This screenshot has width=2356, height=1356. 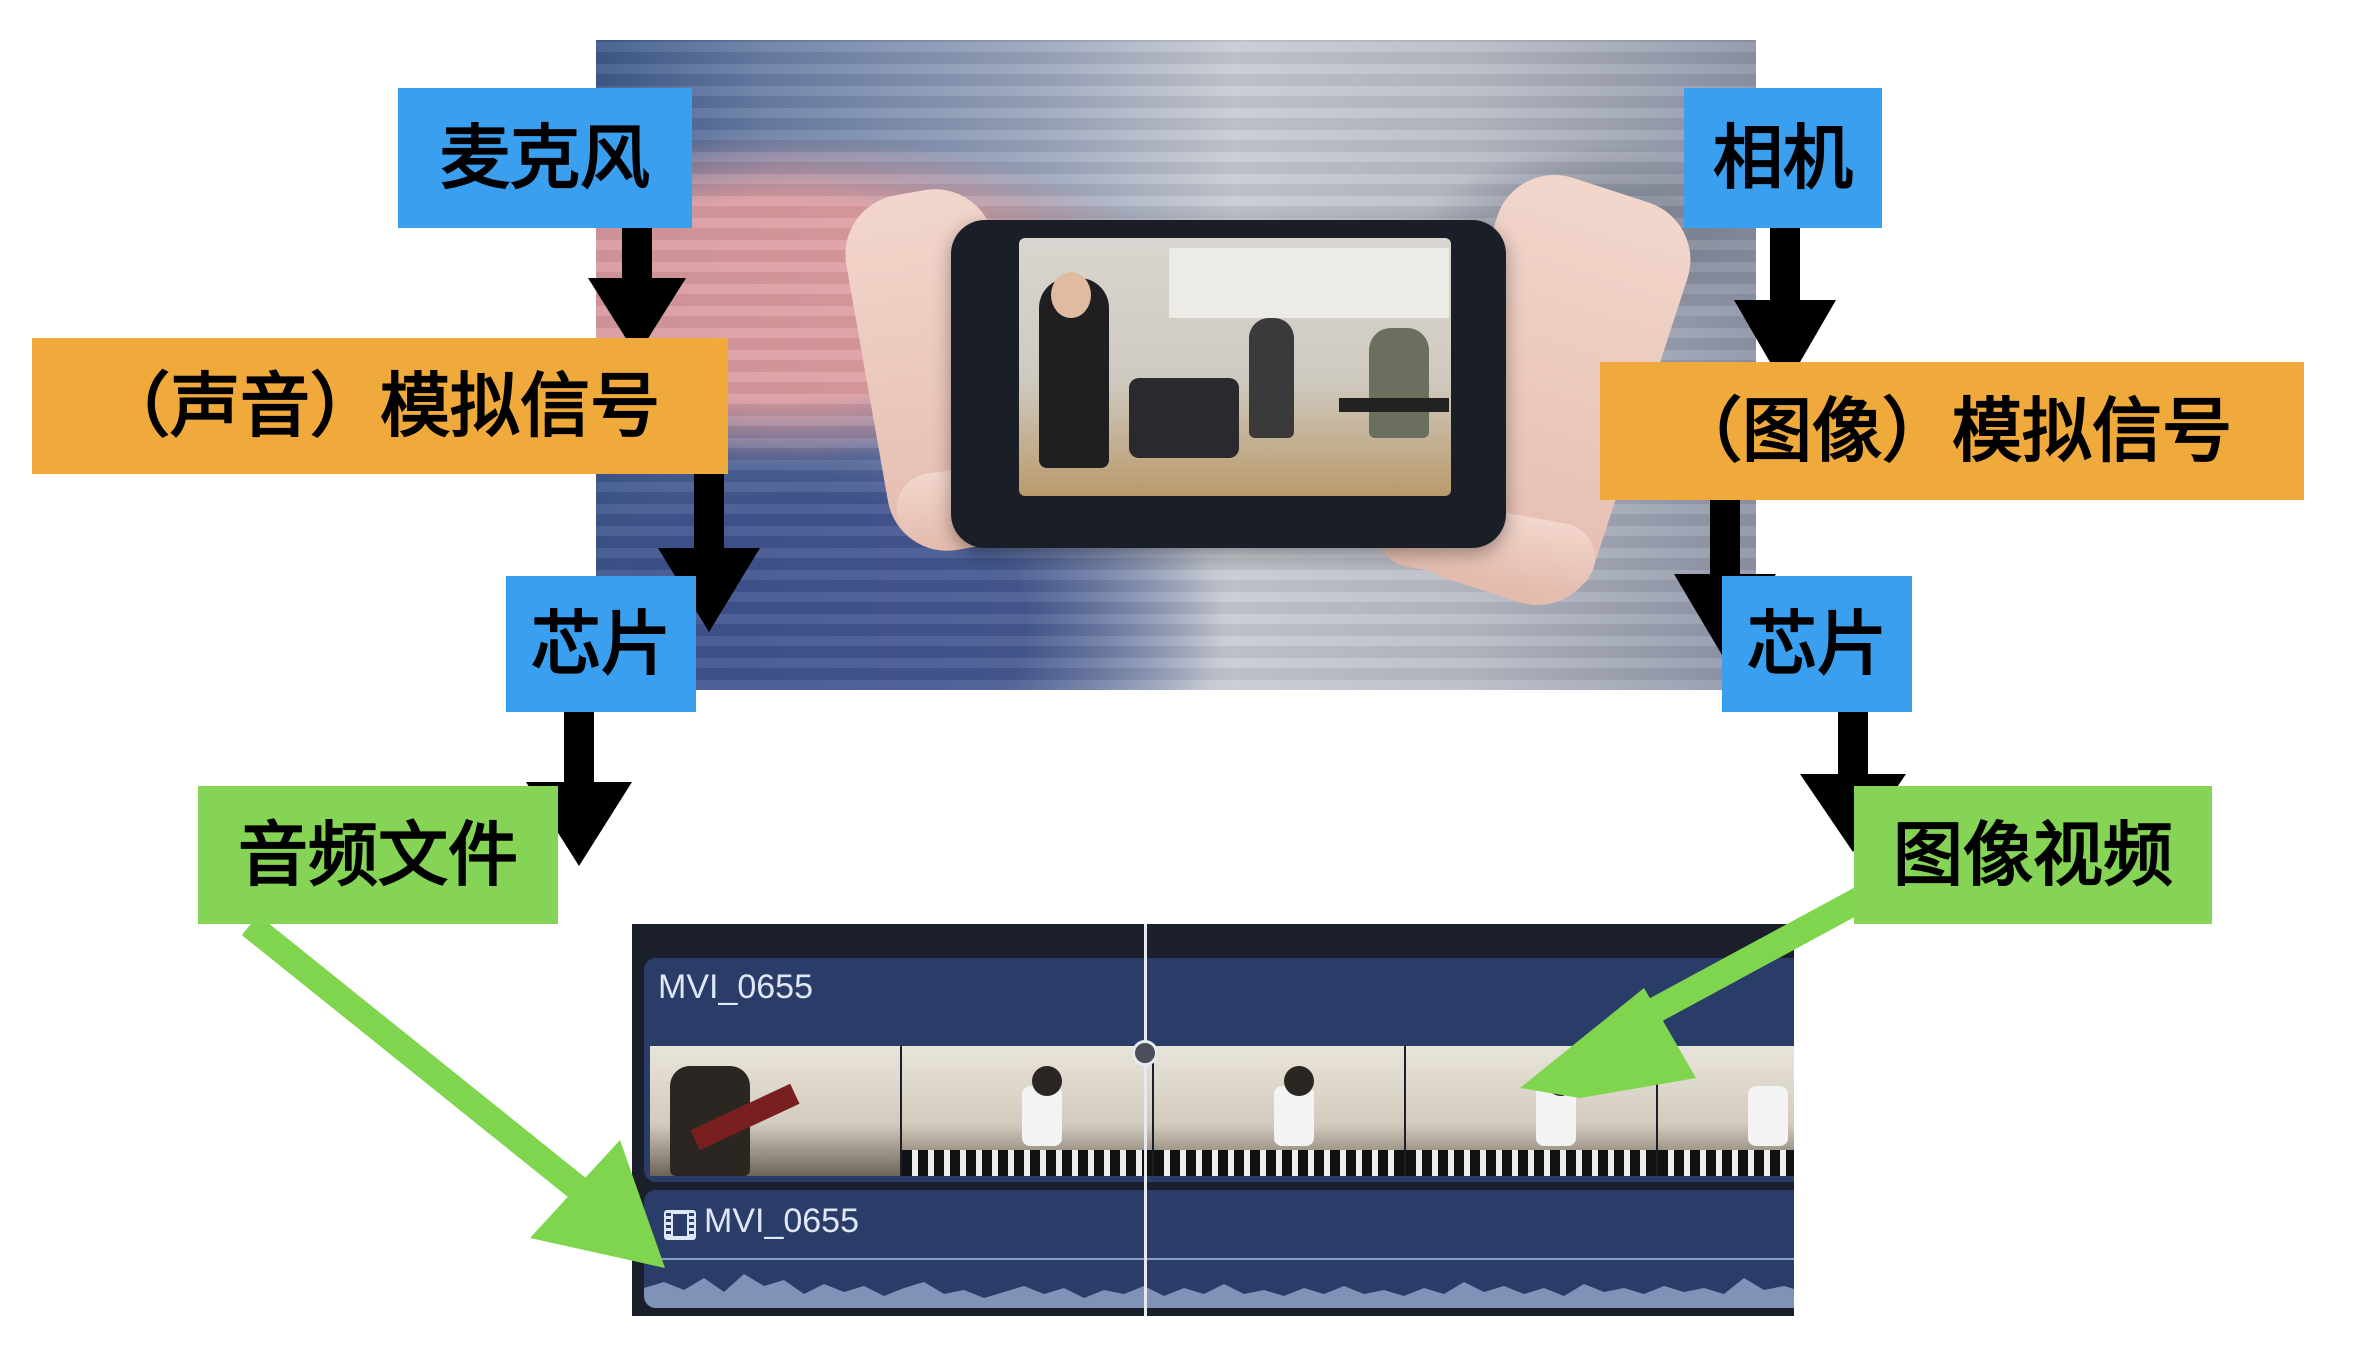 I want to click on label-sound-analog-signal: （声音）模拟信号, so click(x=380, y=406).